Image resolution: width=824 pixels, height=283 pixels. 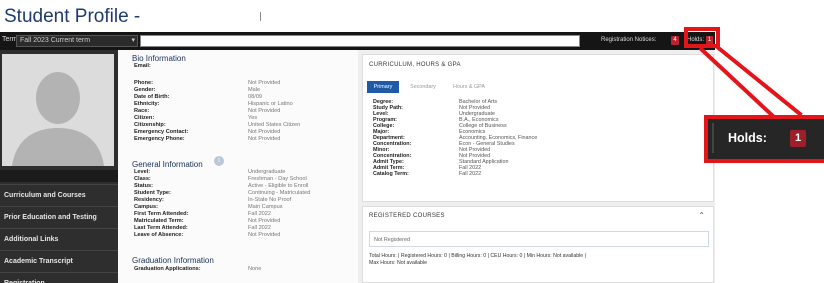 I want to click on holds-highlight-box, so click(x=702, y=37).